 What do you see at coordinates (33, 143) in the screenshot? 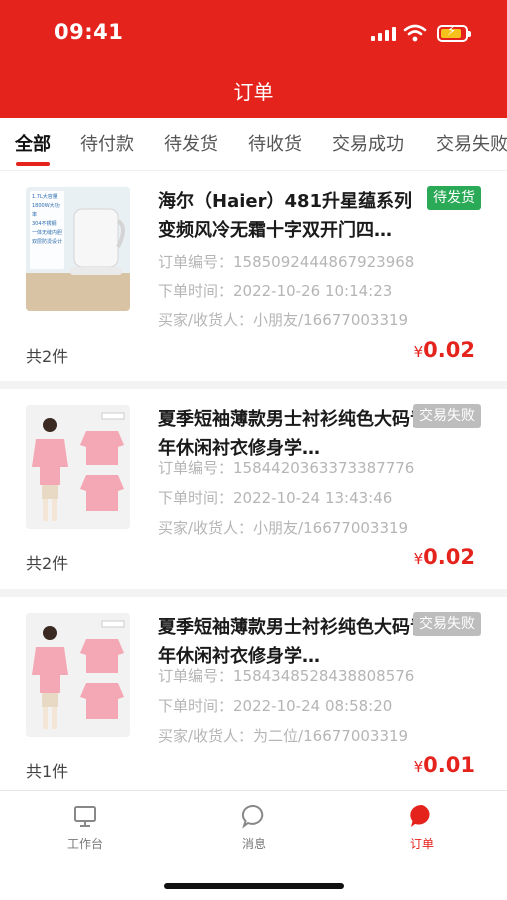
I see `tab-all: 全部` at bounding box center [33, 143].